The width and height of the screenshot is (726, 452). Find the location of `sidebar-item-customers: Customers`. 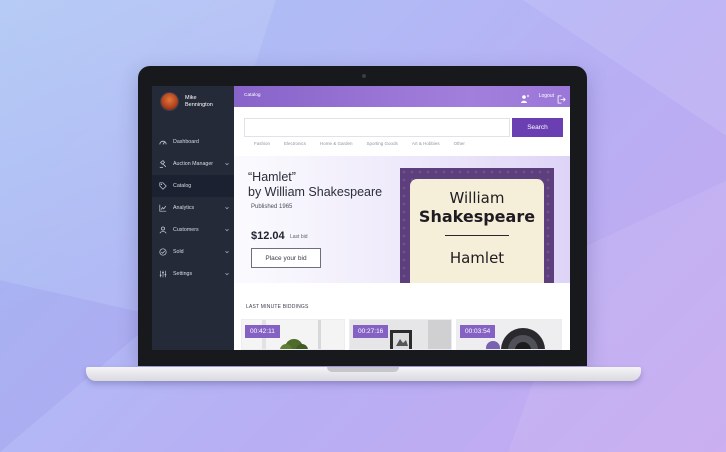

sidebar-item-customers: Customers is located at coordinates (193, 230).